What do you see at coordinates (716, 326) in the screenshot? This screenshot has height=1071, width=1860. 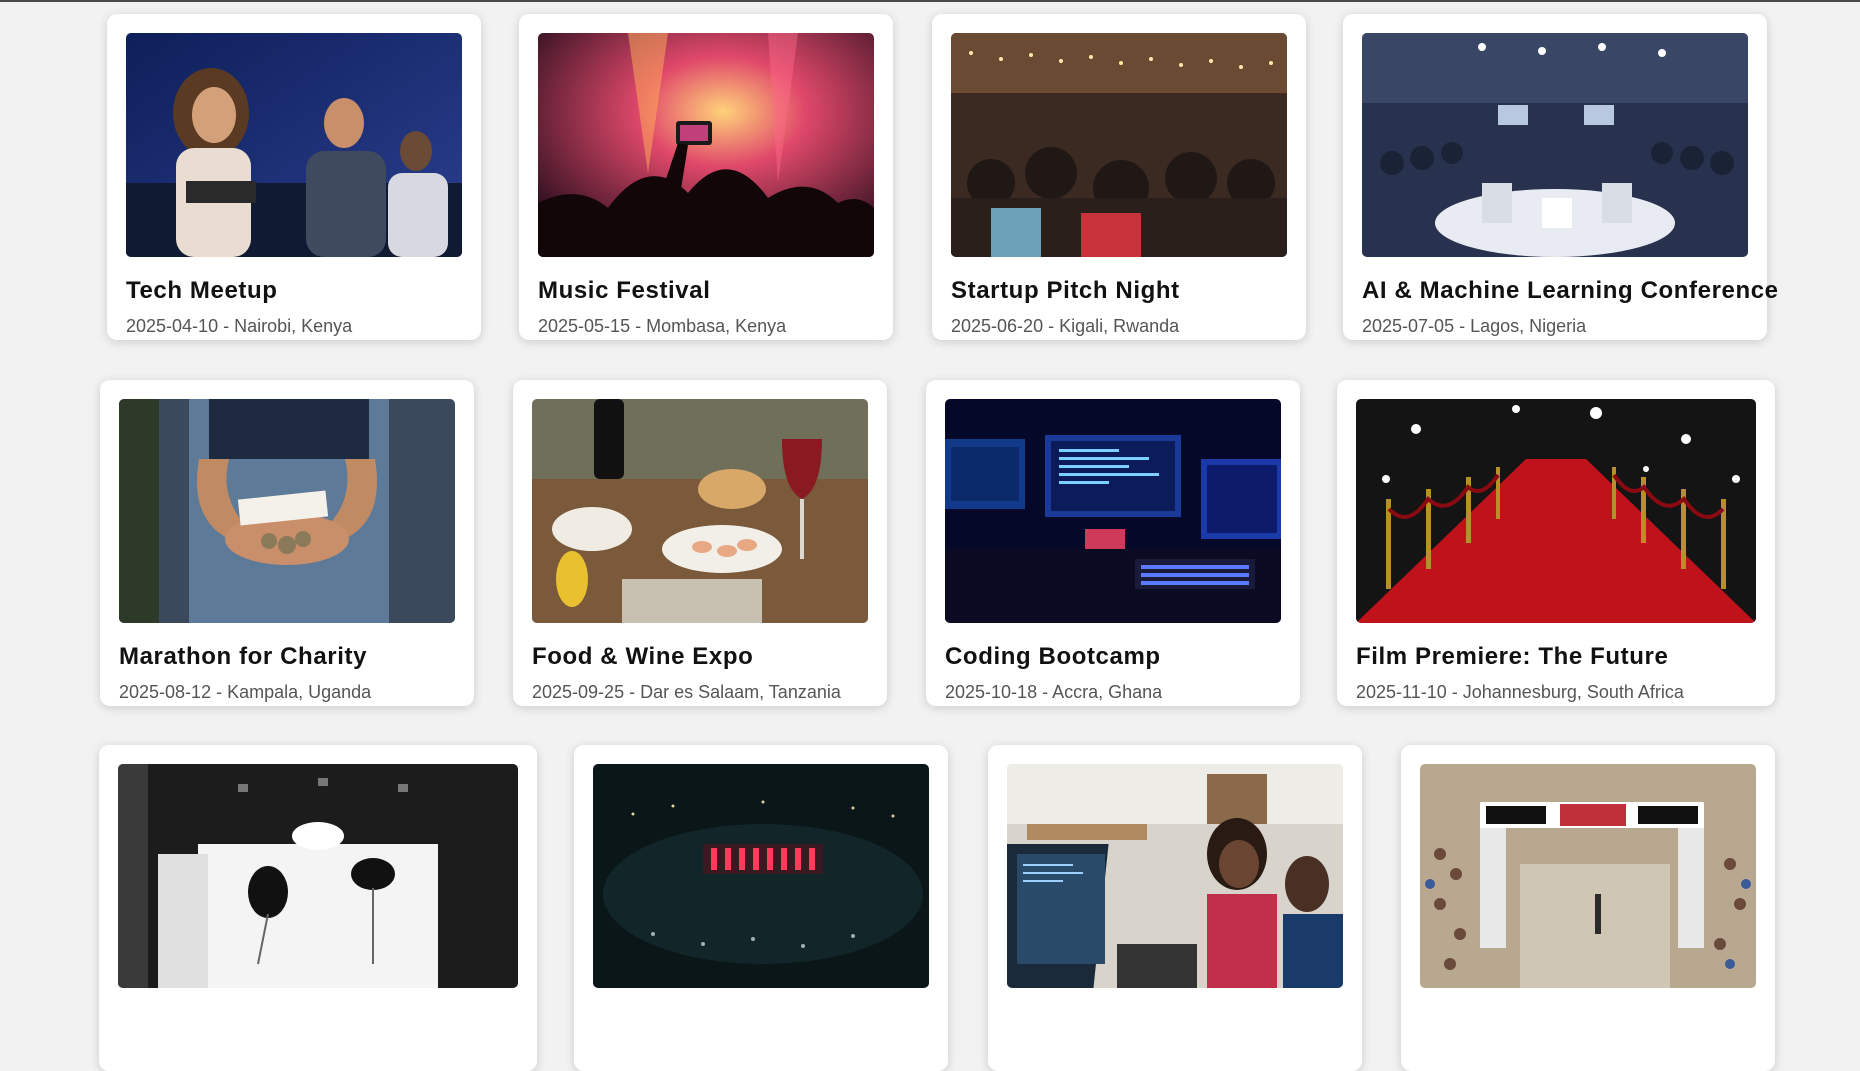 I see `event-location: Mombasa, Kenya` at bounding box center [716, 326].